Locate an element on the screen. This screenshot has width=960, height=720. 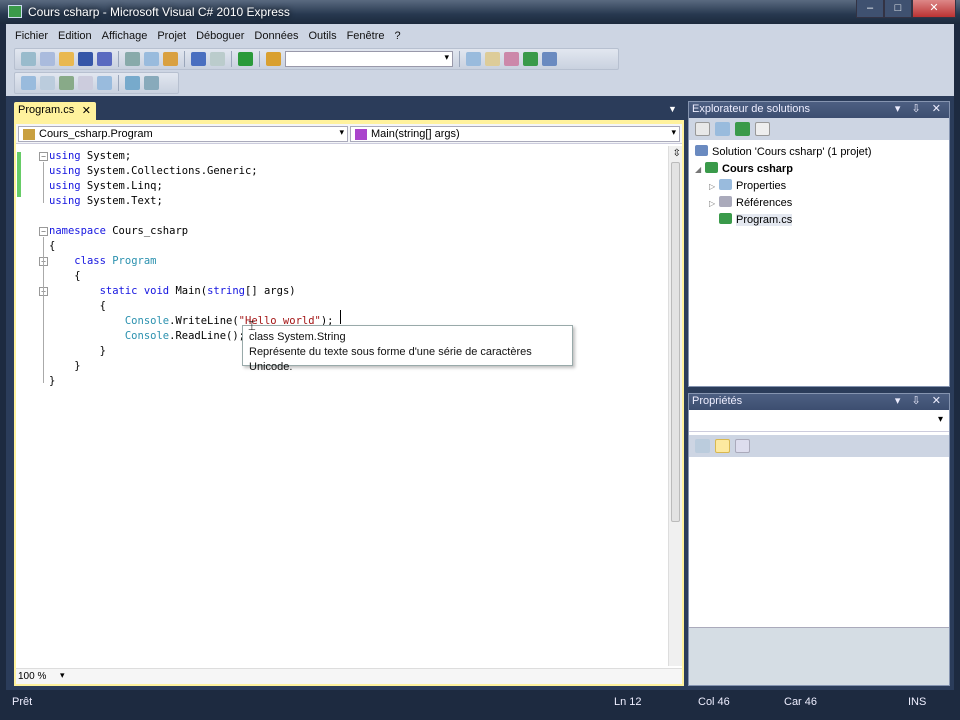
code-line: namespace Cours_csharp is located at coordinates (118, 231).